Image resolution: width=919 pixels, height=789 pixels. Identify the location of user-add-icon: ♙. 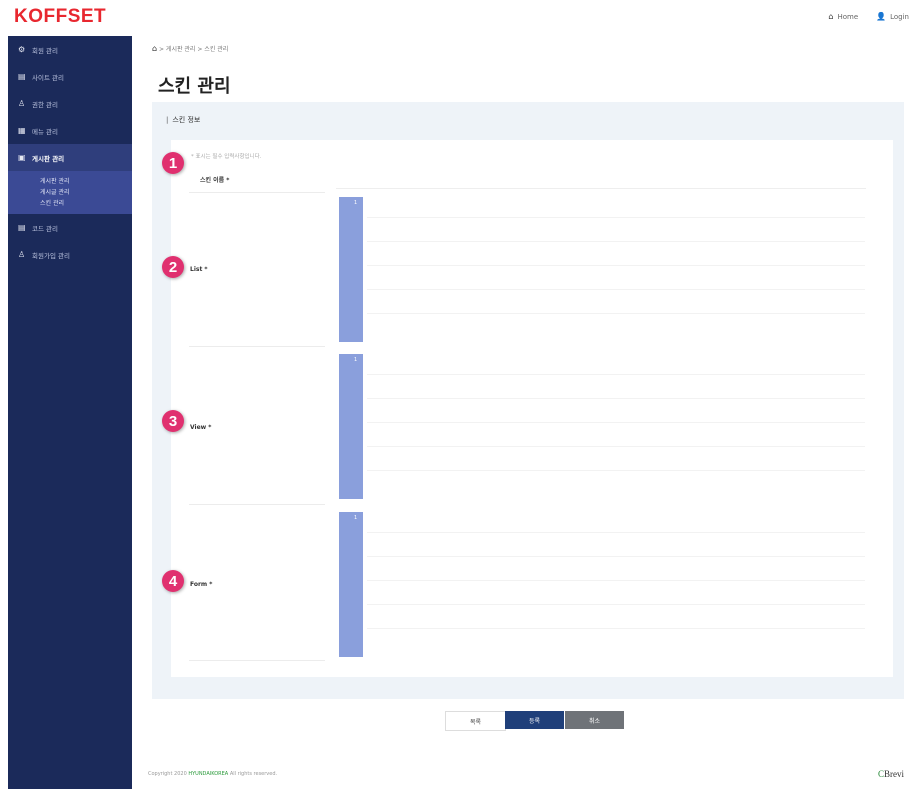
(22, 254).